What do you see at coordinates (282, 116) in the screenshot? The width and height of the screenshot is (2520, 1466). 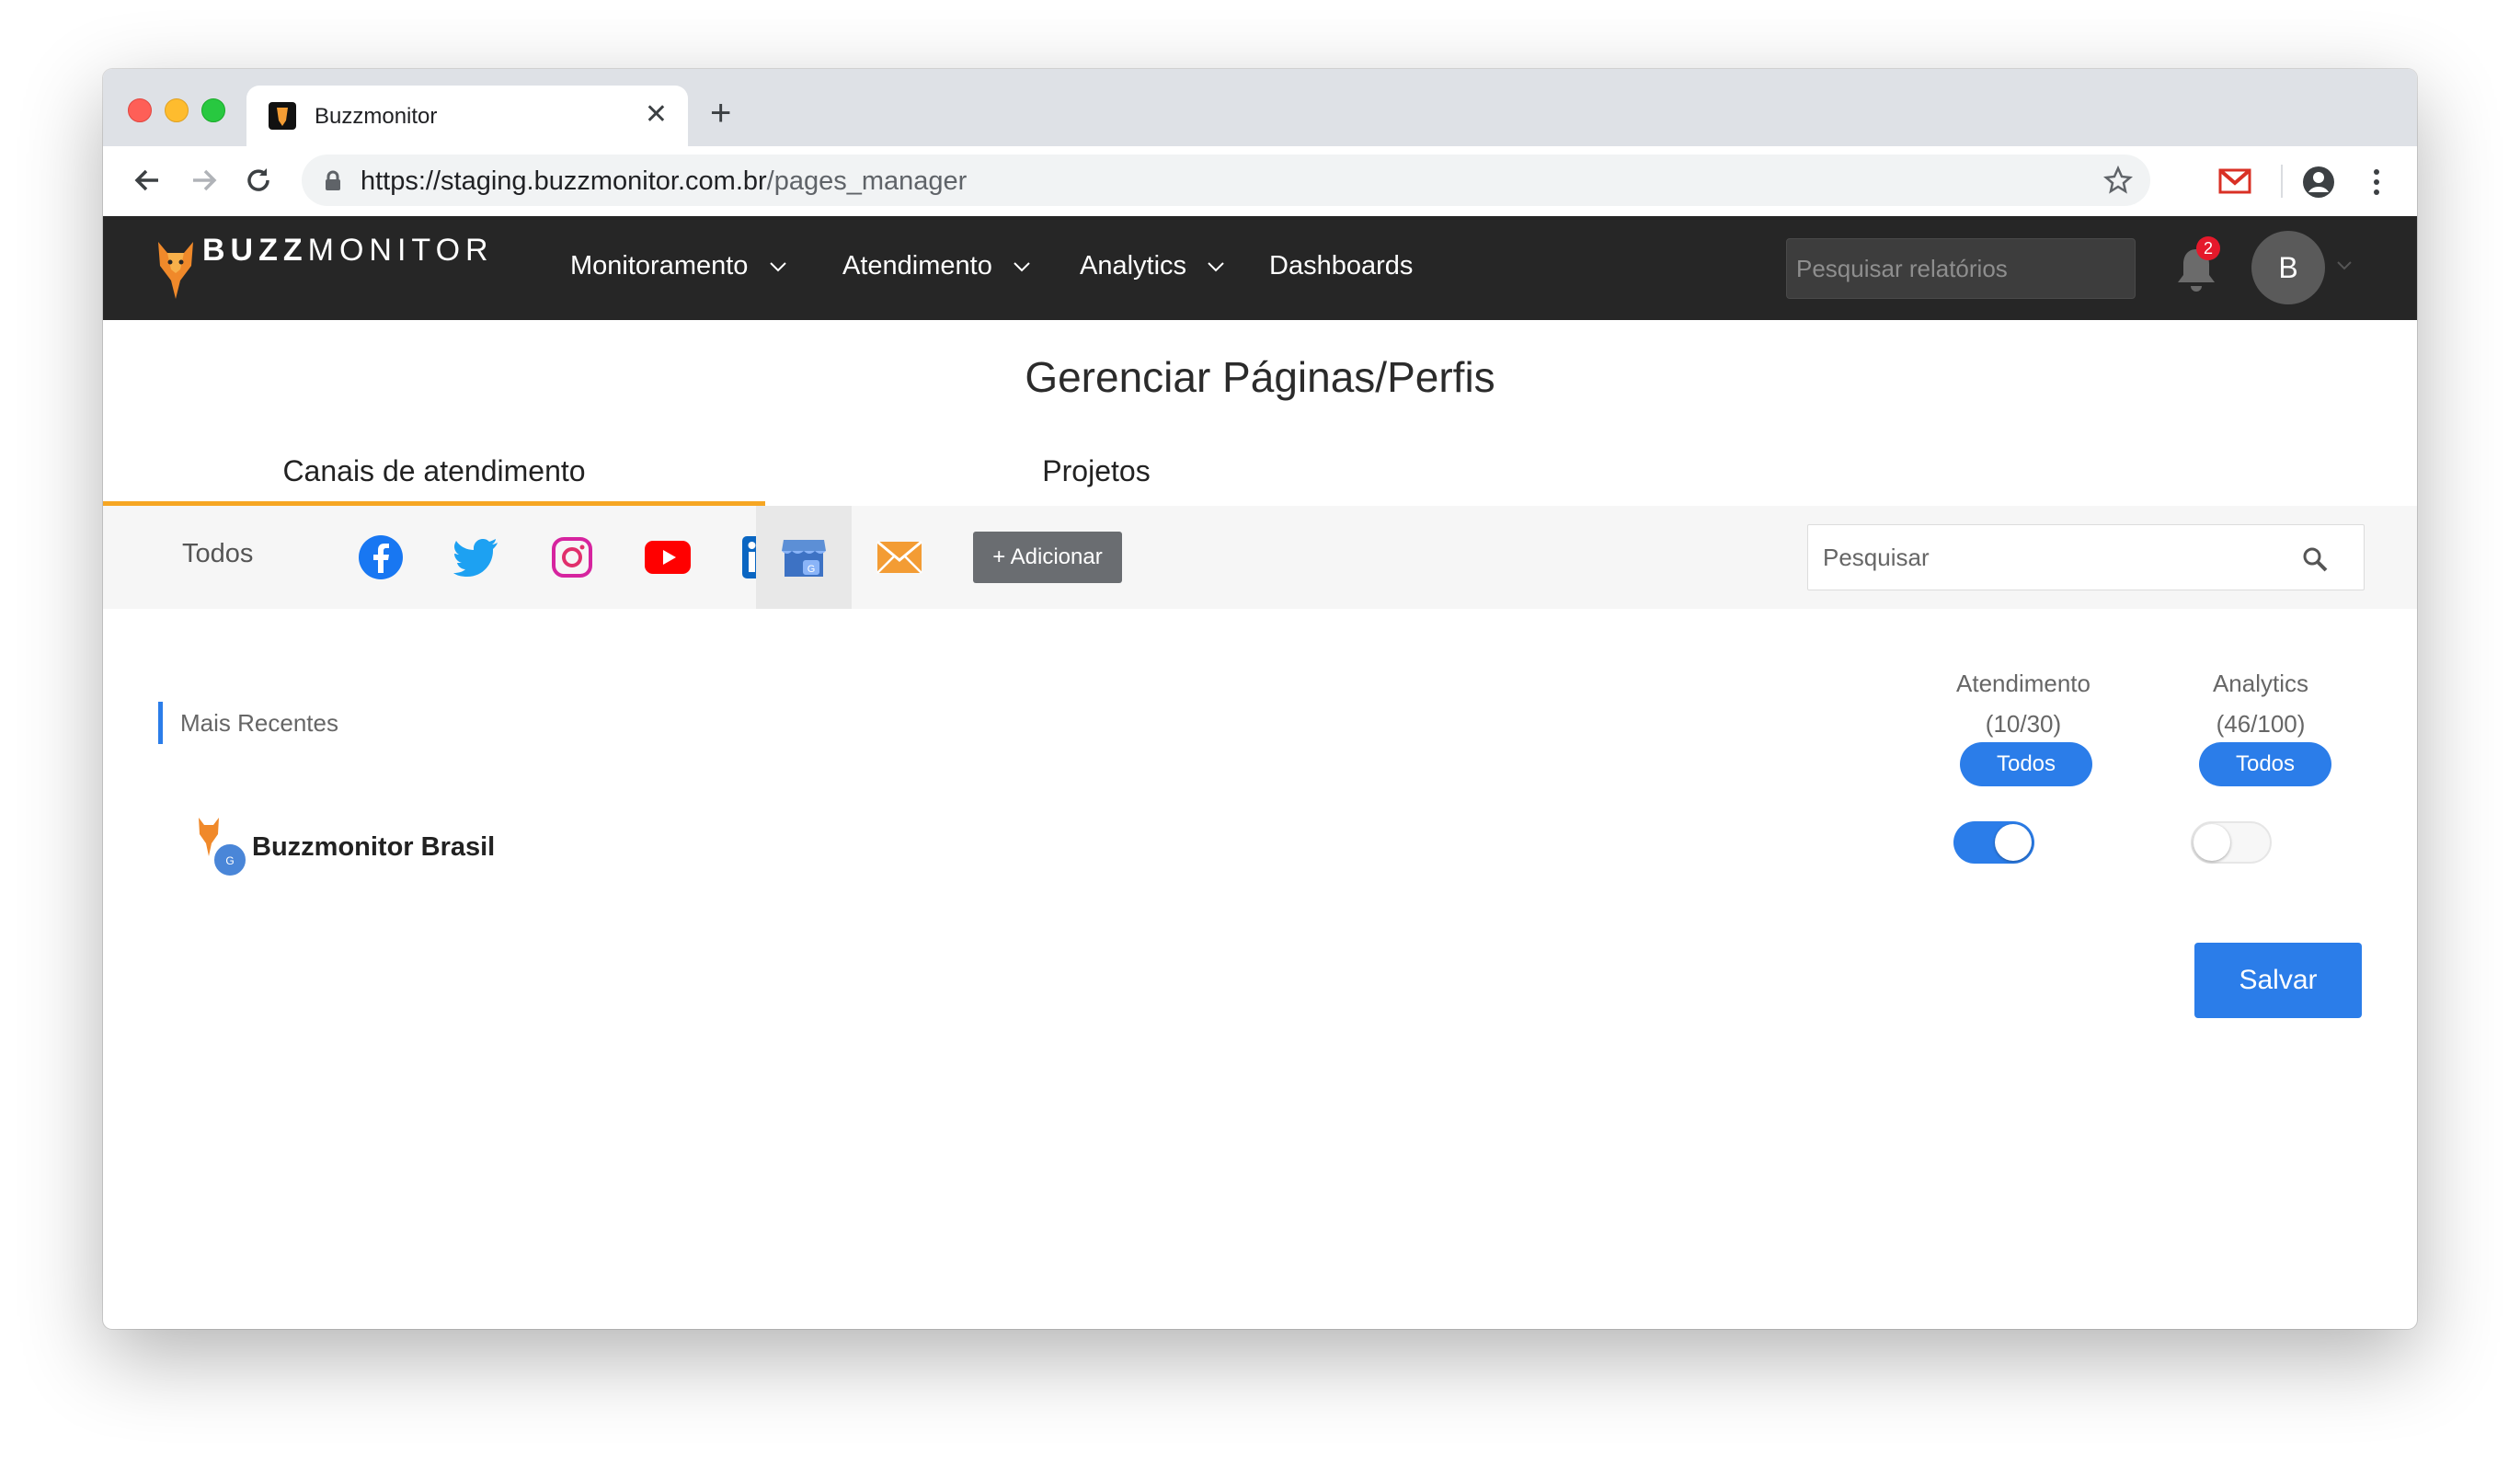 I see `buzzmonitor-favicon-icon` at bounding box center [282, 116].